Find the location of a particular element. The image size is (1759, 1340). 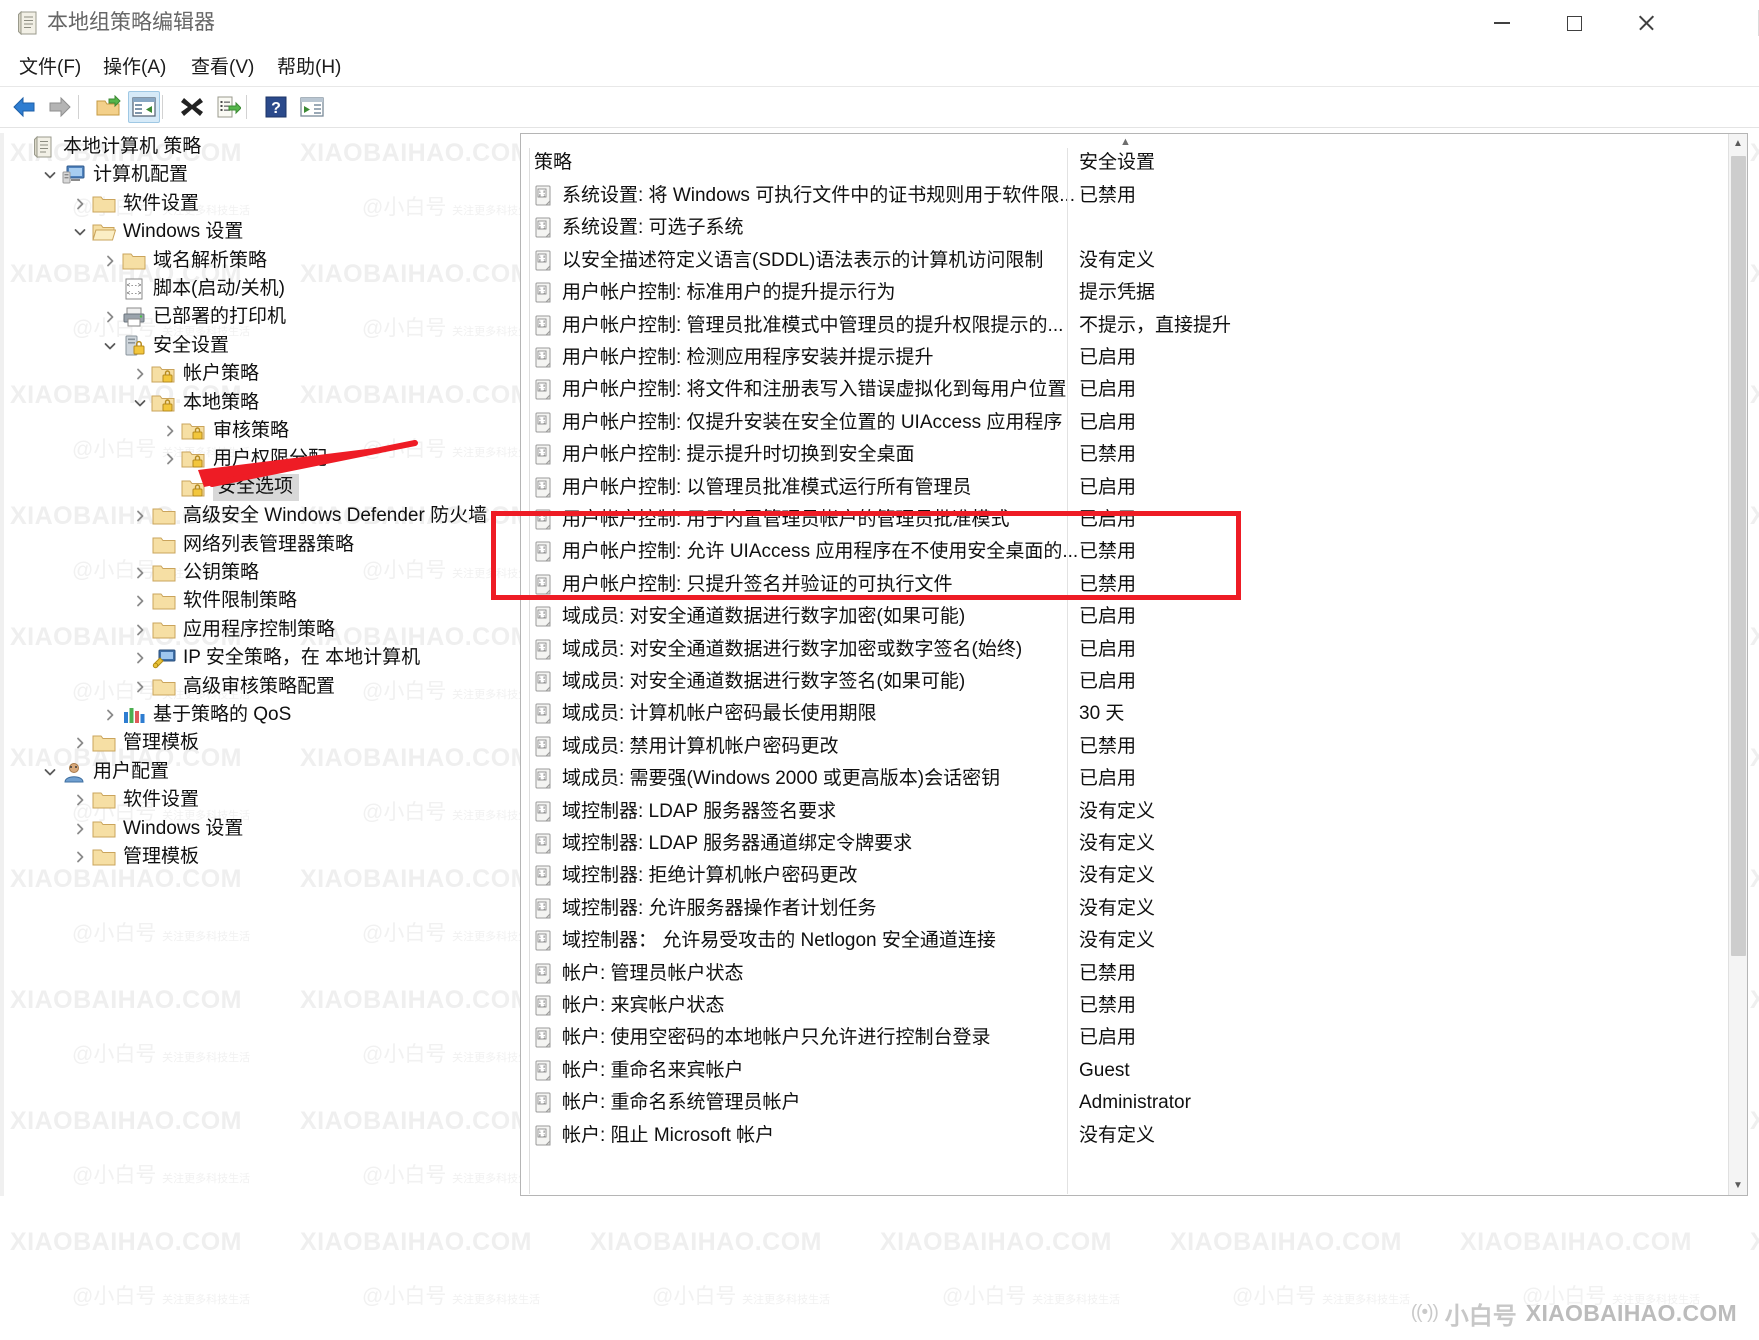

tree-item-9: 本地策略 is located at coordinates (194, 403).